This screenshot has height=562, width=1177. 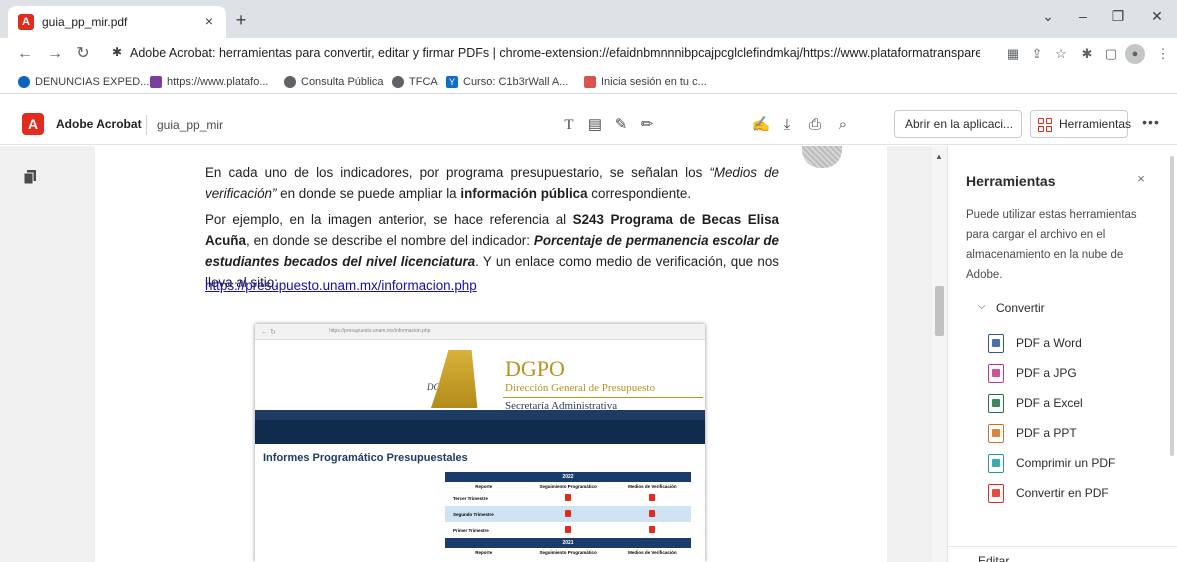 What do you see at coordinates (268, 332) in the screenshot?
I see `embedded-nav-icons: ← ↻` at bounding box center [268, 332].